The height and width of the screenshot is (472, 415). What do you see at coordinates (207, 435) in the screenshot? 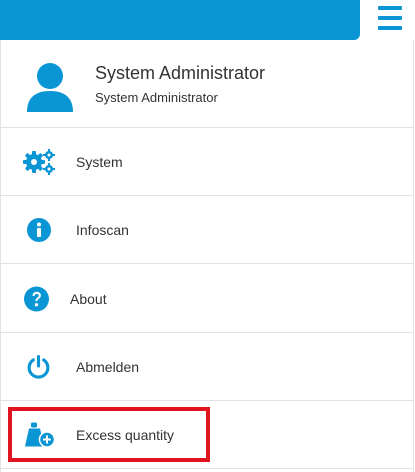
I see `menu-item-excess-quantity: Excess quantity` at bounding box center [207, 435].